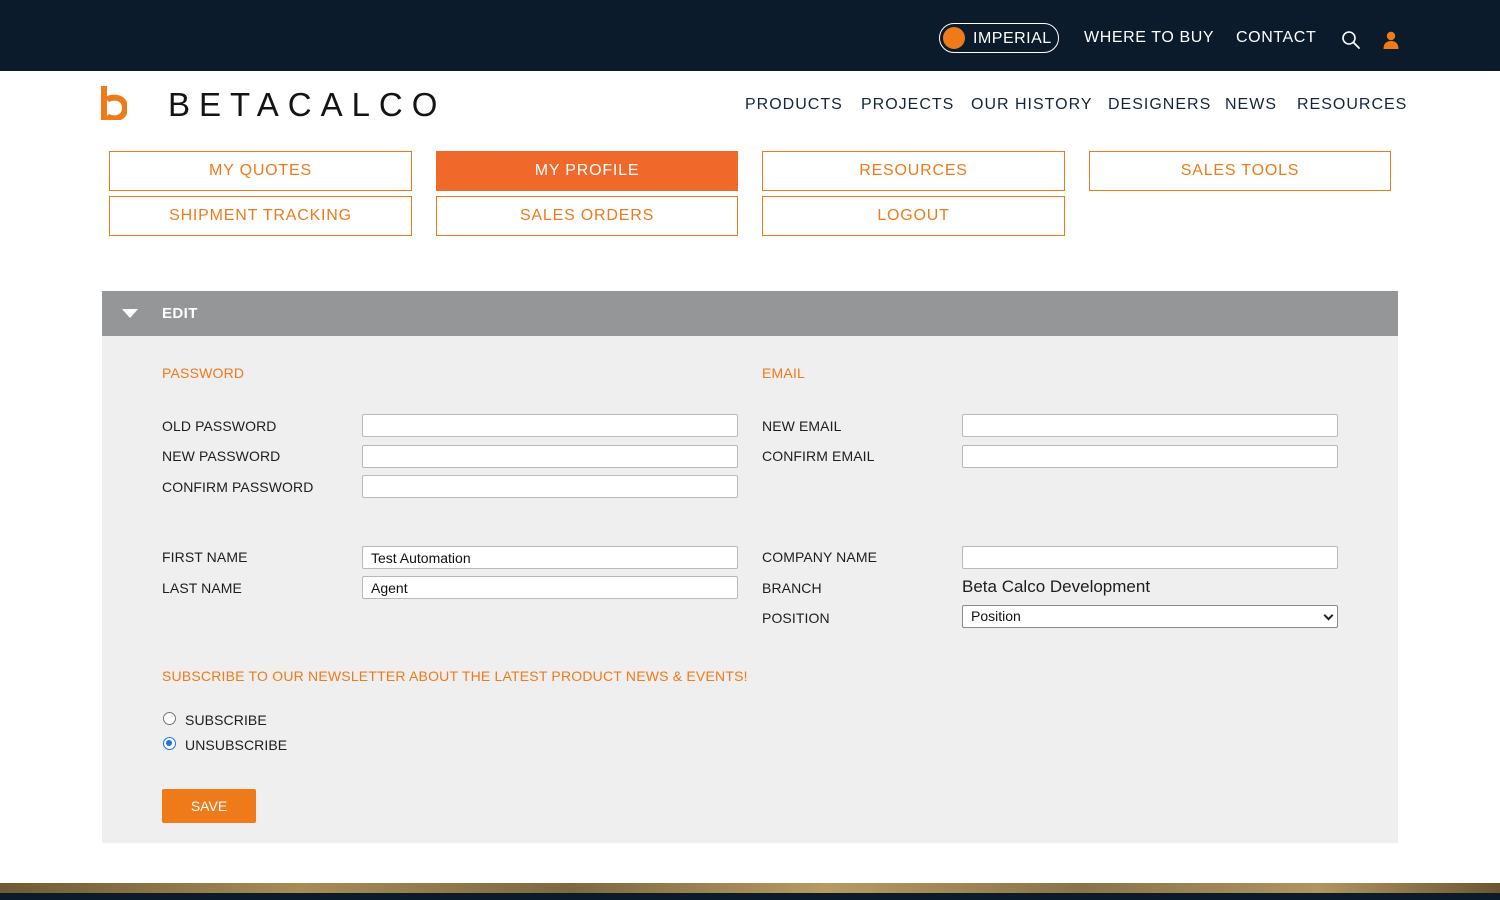 This screenshot has height=900, width=1500. Describe the element at coordinates (996, 616) in the screenshot. I see `position-selected-value: Position` at that location.